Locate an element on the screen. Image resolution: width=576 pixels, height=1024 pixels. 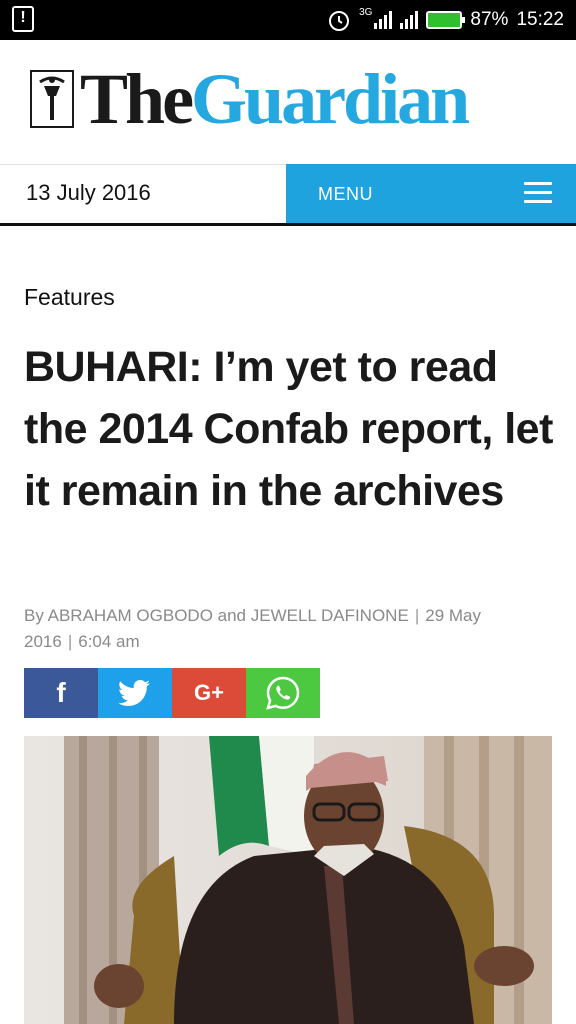
logo-the: The is located at coordinates (137, 99).